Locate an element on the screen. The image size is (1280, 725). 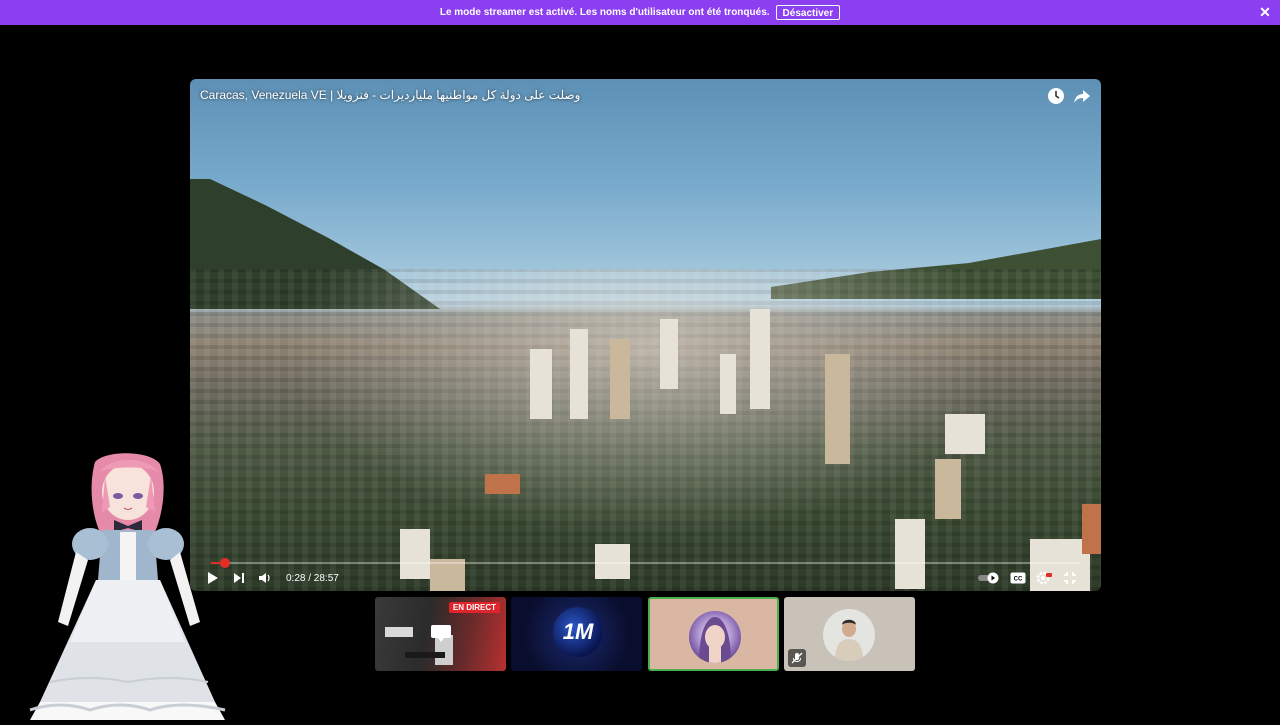
thumbnail-channel-1m: 1M is located at coordinates (576, 634).